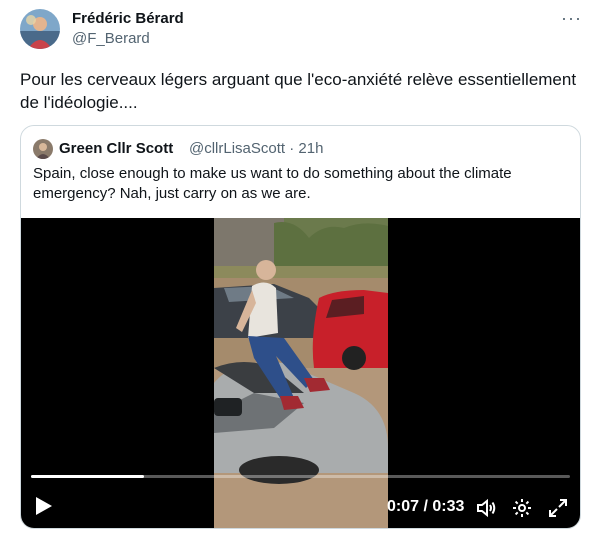 Image resolution: width=600 pixels, height=544 pixels. Describe the element at coordinates (256, 148) in the screenshot. I see `quoted-handle-time: @cllrLisaScott · 21h` at that location.